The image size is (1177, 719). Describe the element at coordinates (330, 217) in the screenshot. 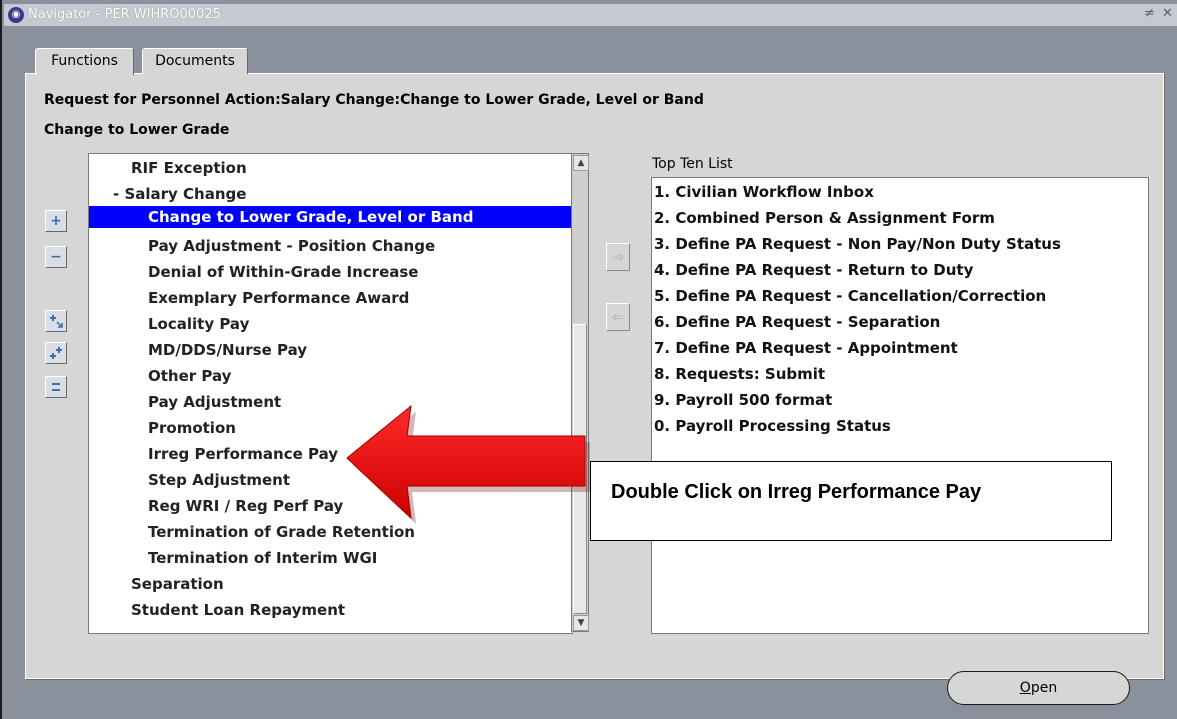

I see `tree-item-change-to-lower-grade: Change to Lower Grade, Level or Band` at that location.